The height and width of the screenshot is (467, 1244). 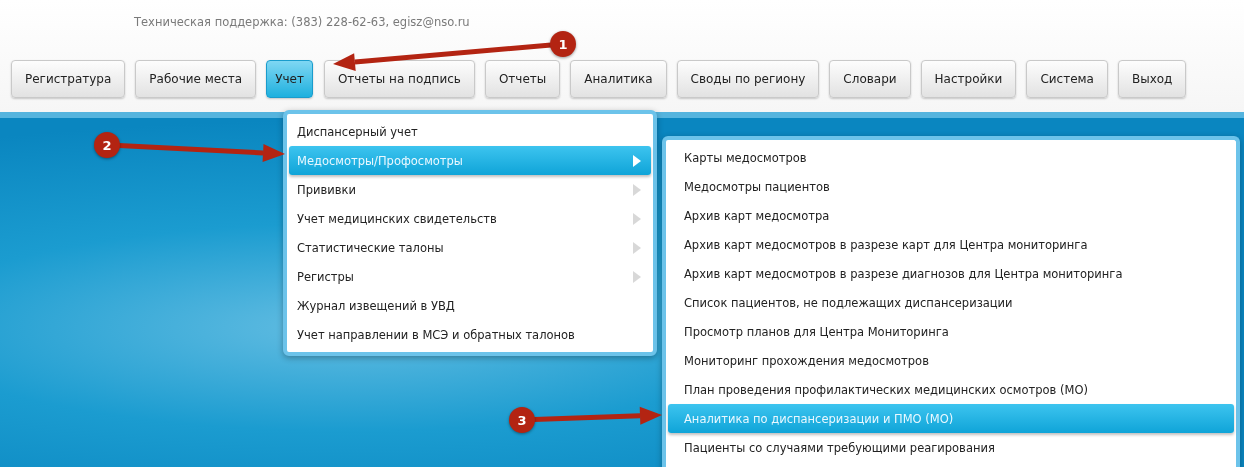 What do you see at coordinates (289, 79) in the screenshot?
I see `nav-button: Учет` at bounding box center [289, 79].